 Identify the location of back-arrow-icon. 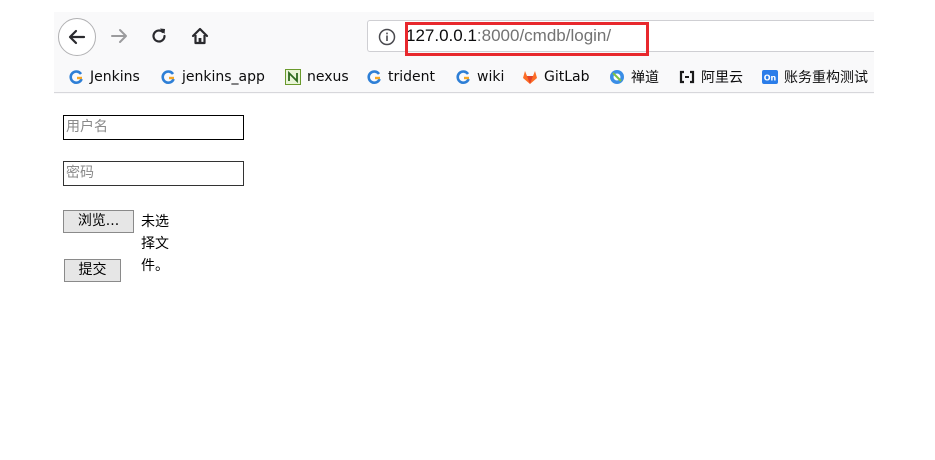
(77, 37).